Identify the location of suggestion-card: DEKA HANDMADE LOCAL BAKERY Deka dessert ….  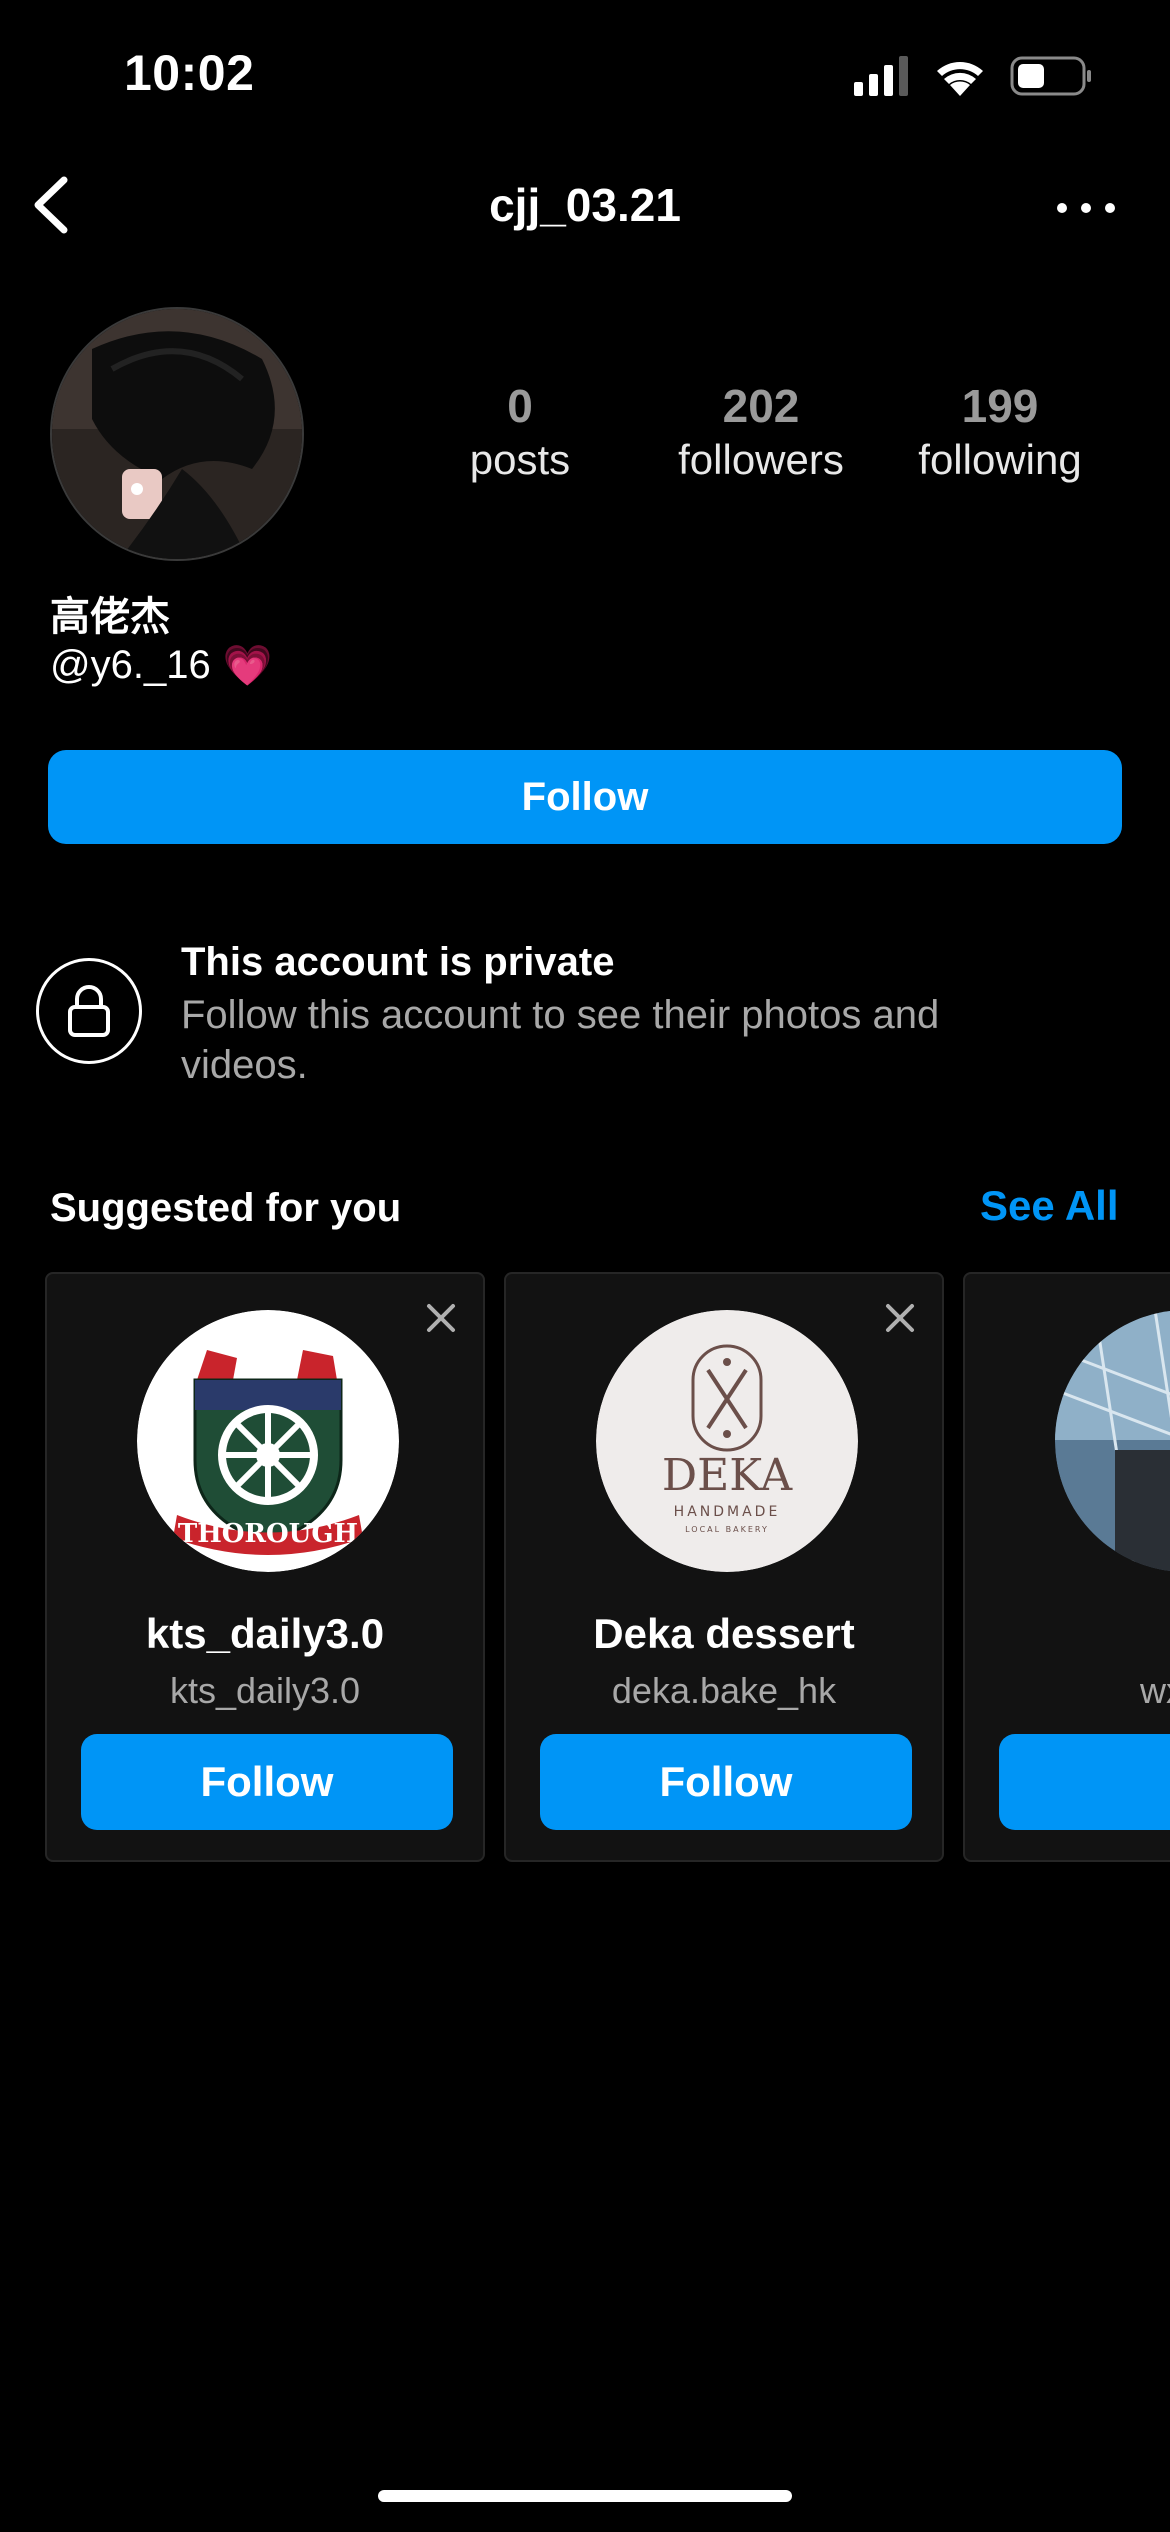
(724, 1567).